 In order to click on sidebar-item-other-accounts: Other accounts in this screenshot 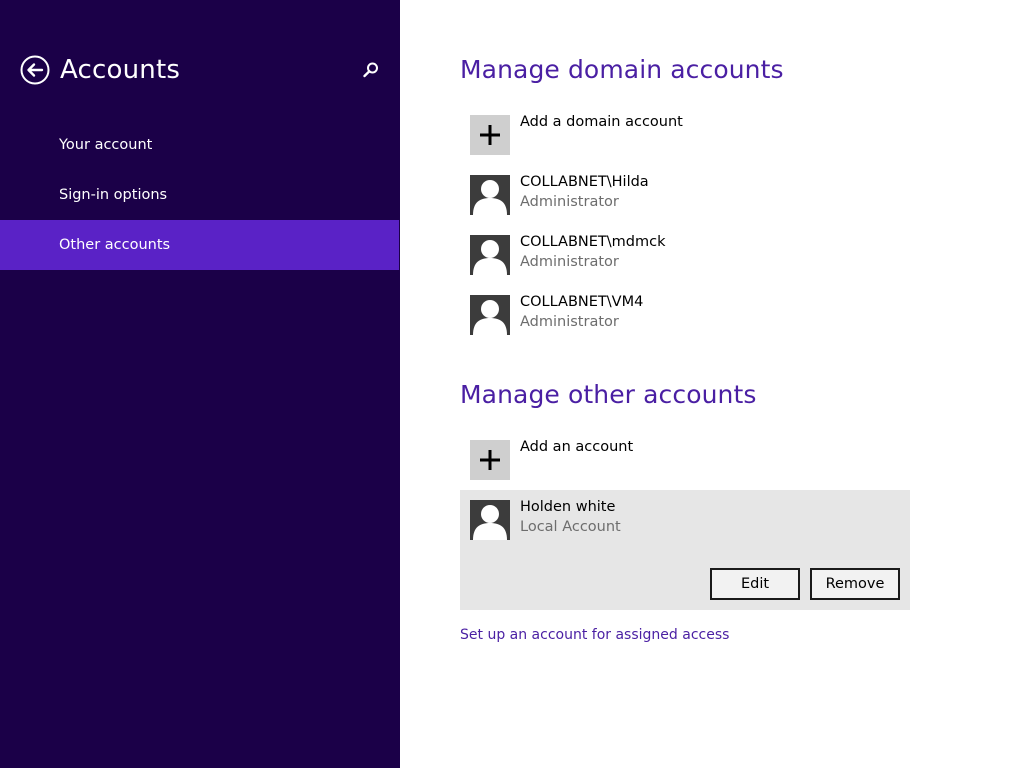, I will do `click(199, 245)`.